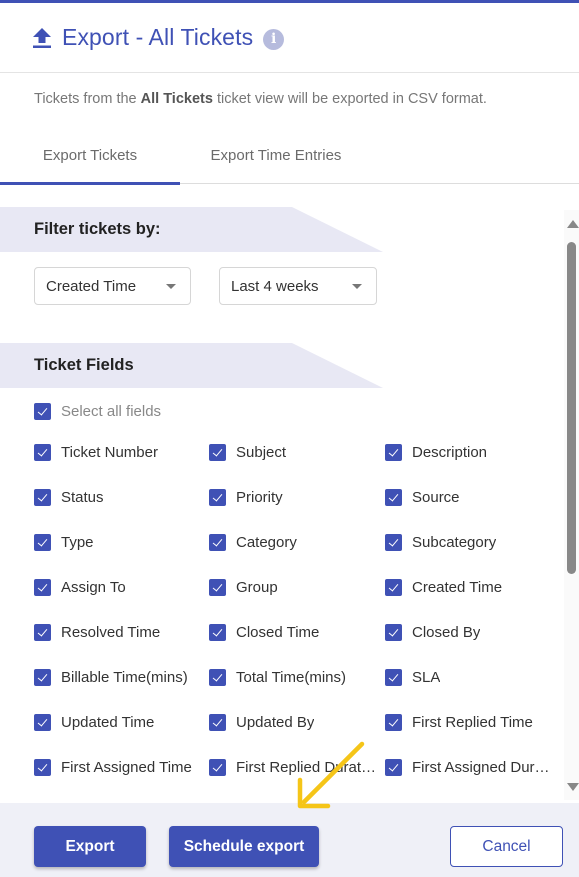 Image resolution: width=579 pixels, height=877 pixels. Describe the element at coordinates (454, 542) in the screenshot. I see `ticket-field-label: Subcategory` at that location.